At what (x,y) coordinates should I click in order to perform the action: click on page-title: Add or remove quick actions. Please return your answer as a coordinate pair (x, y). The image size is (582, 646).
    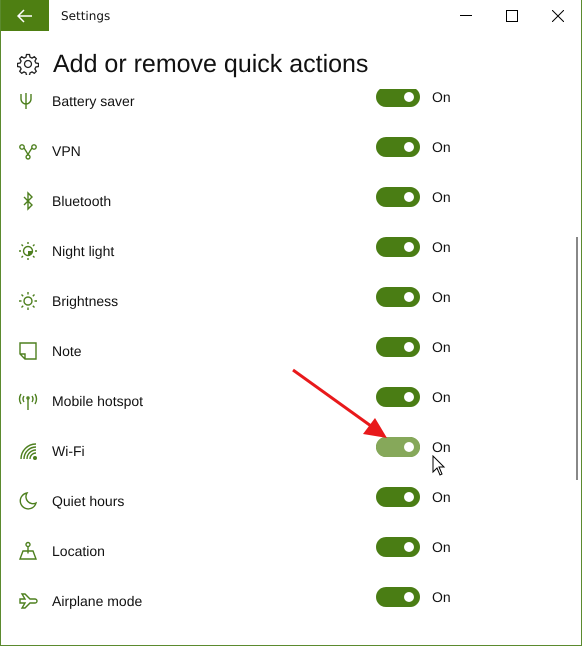
    Looking at the image, I should click on (210, 64).